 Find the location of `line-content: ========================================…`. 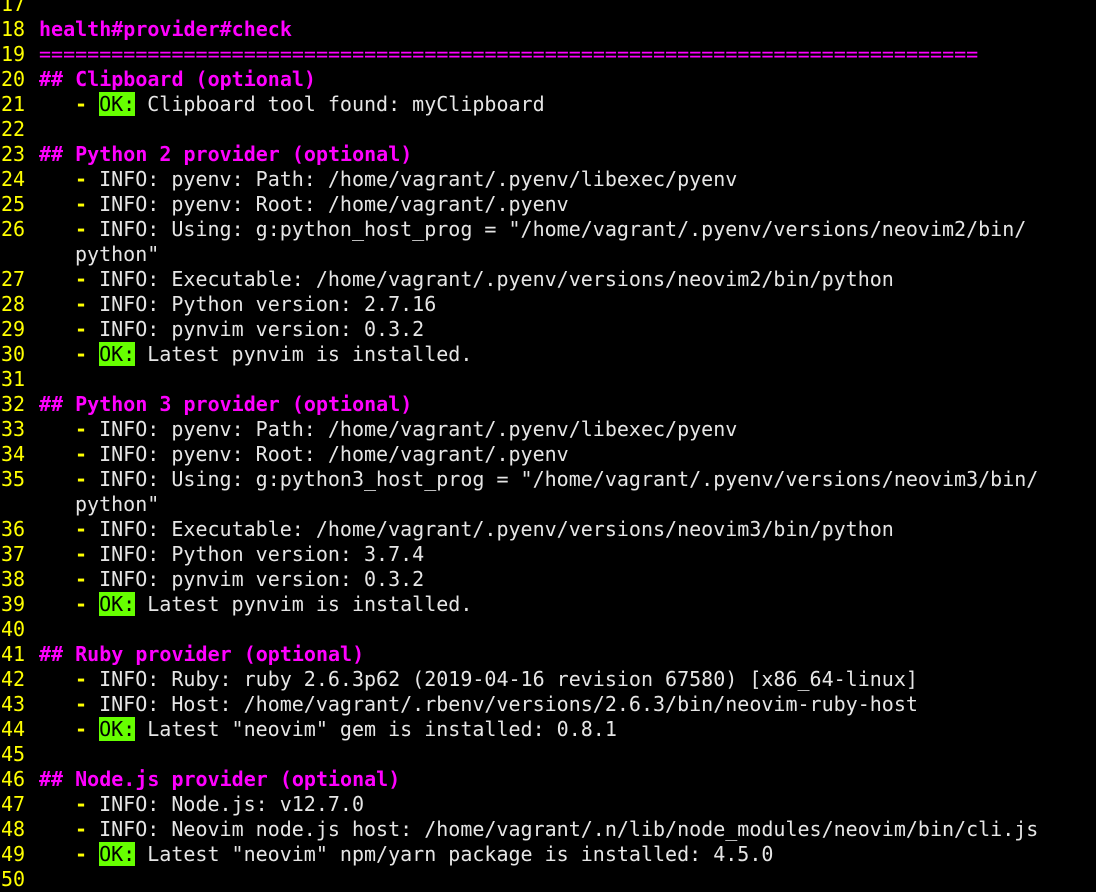

line-content: ========================================… is located at coordinates (508, 54).